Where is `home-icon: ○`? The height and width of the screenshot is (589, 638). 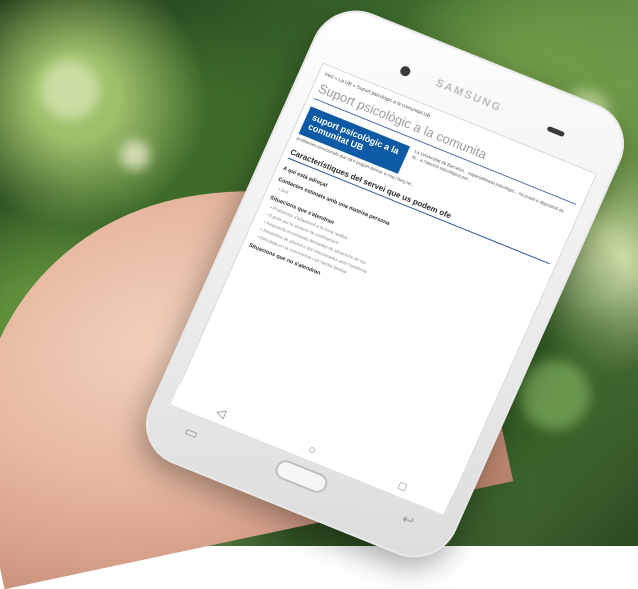 home-icon: ○ is located at coordinates (312, 450).